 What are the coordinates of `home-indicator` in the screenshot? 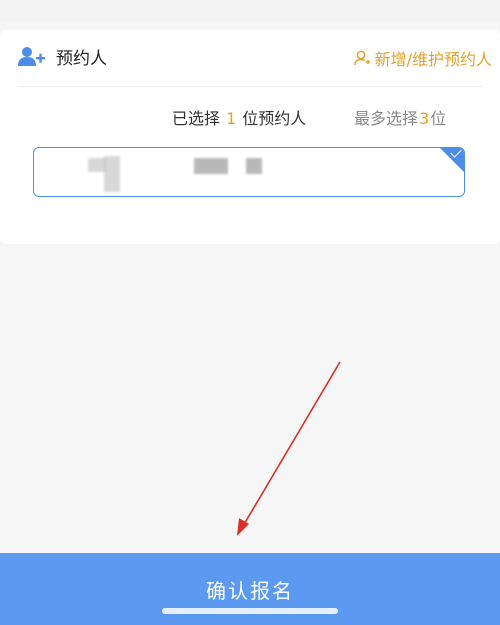 It's located at (250, 611).